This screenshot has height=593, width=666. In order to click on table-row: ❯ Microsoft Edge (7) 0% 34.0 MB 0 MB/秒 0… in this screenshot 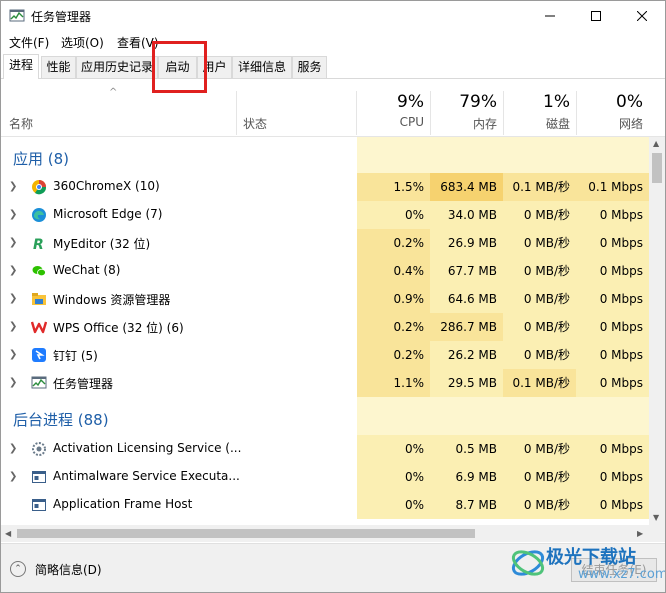, I will do `click(325, 215)`.